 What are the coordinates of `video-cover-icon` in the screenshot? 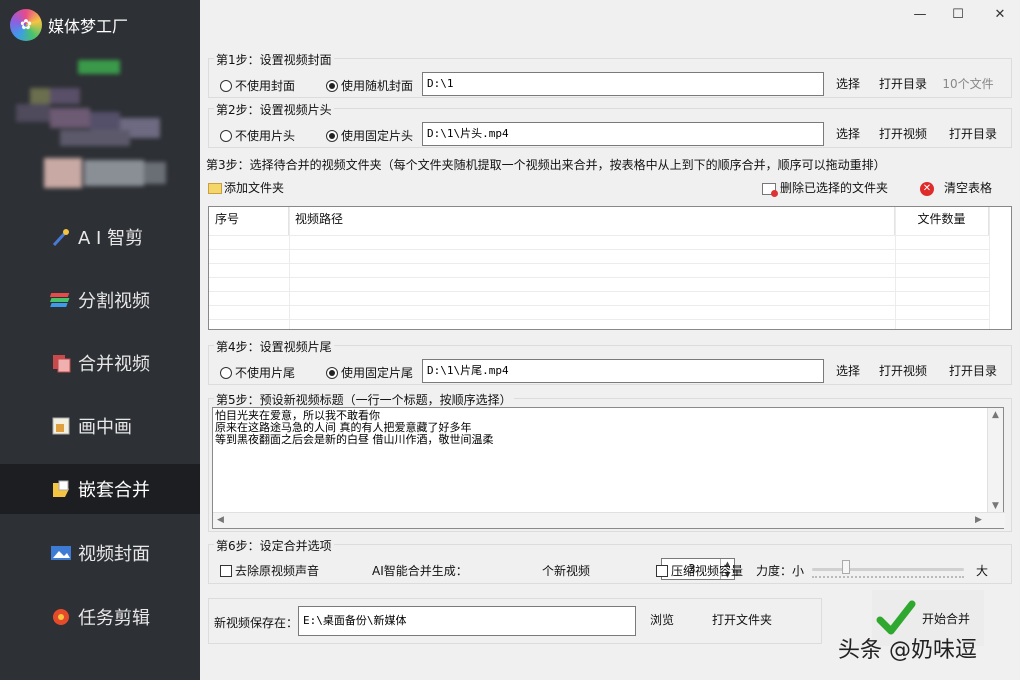 It's located at (61, 553).